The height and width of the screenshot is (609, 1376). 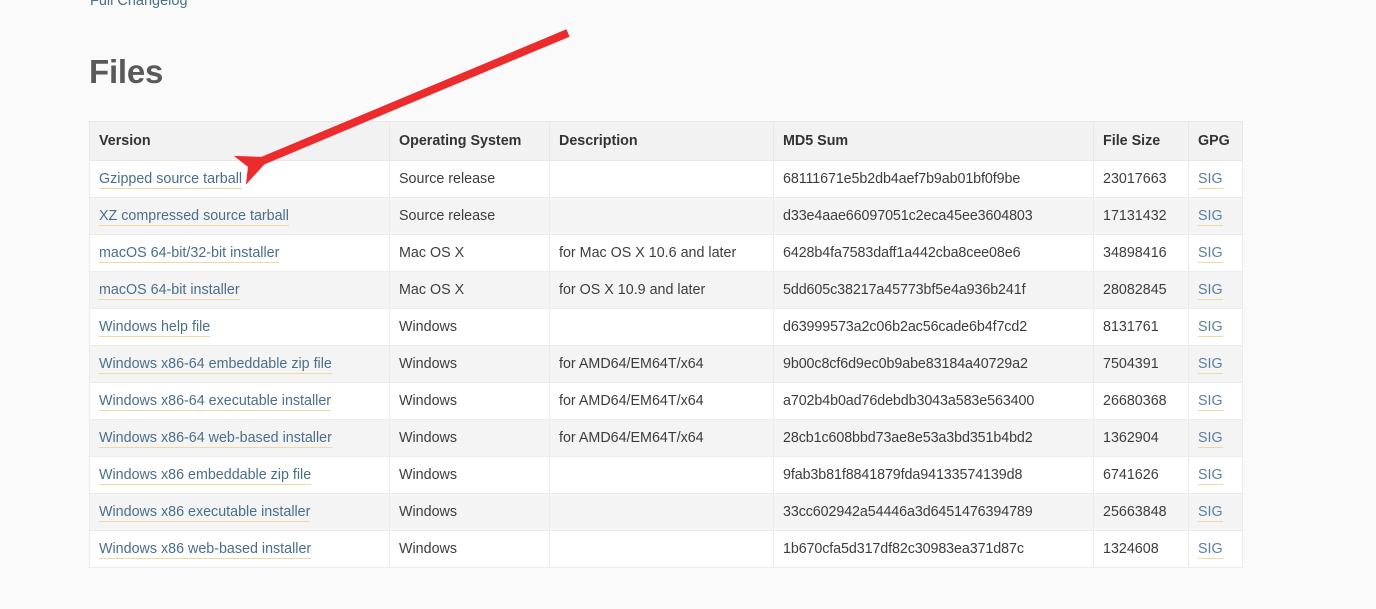 I want to click on file-download-link: macOS 64-bit installer, so click(x=169, y=291).